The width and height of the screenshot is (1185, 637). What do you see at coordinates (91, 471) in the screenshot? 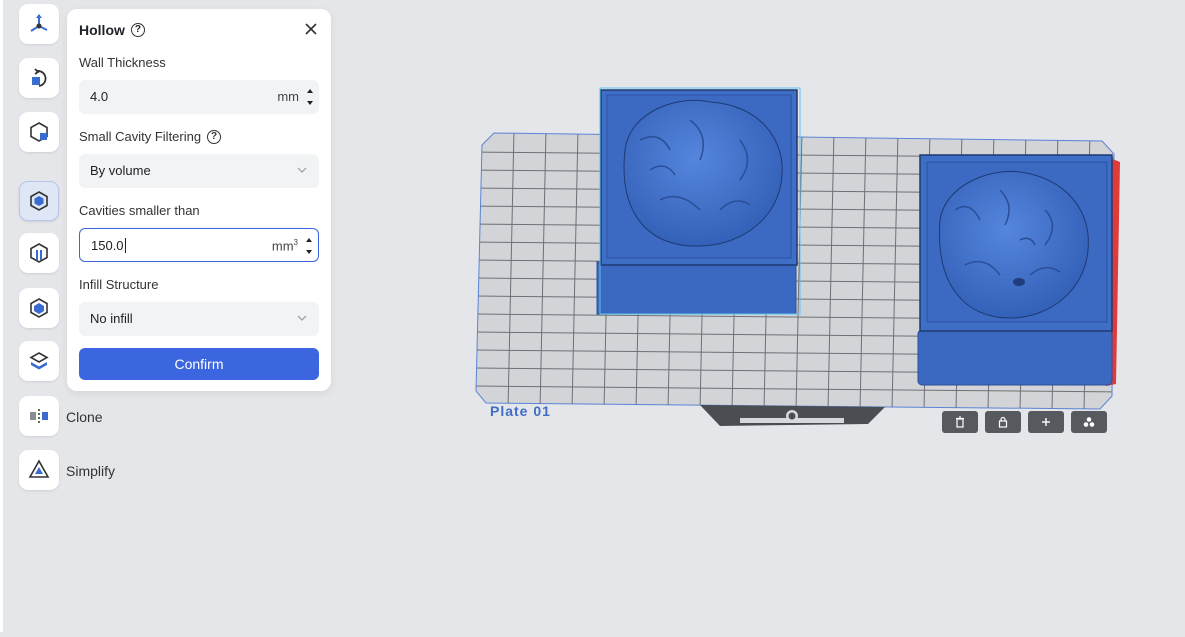
I see `simplify-label: Simplify` at bounding box center [91, 471].